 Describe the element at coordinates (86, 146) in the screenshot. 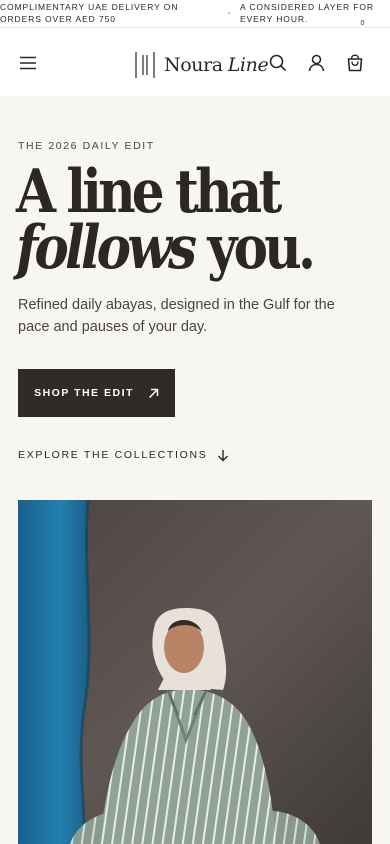

I see `hero-eyebrow: THE 2026 DAILY EDIT` at that location.